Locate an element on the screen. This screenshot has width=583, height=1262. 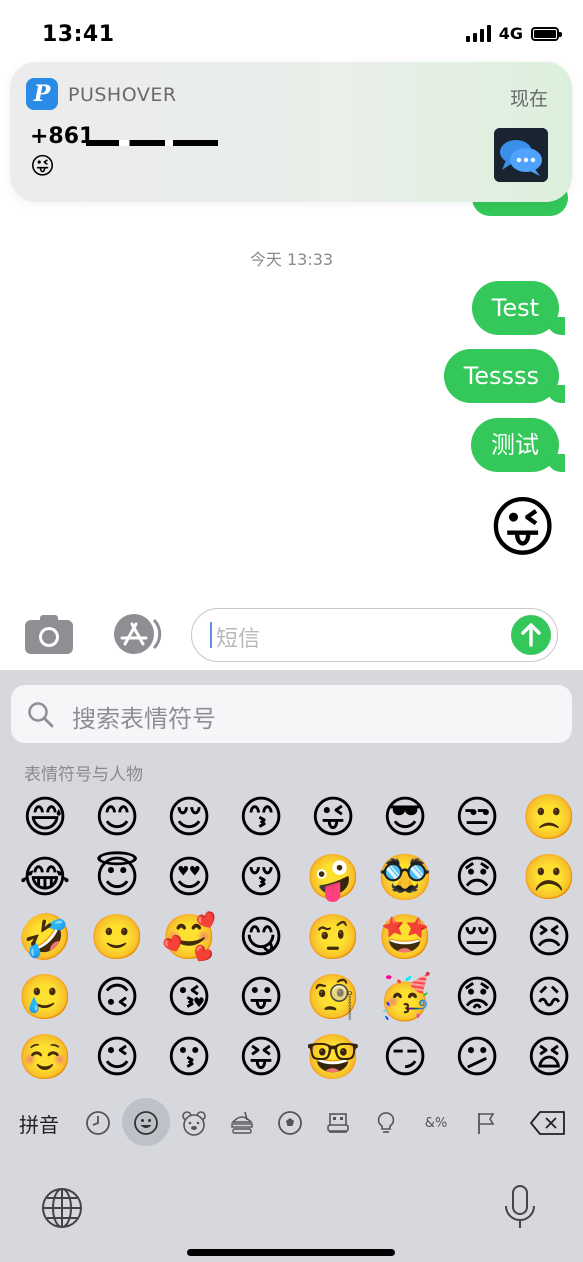
backspace-icon is located at coordinates (547, 1123).